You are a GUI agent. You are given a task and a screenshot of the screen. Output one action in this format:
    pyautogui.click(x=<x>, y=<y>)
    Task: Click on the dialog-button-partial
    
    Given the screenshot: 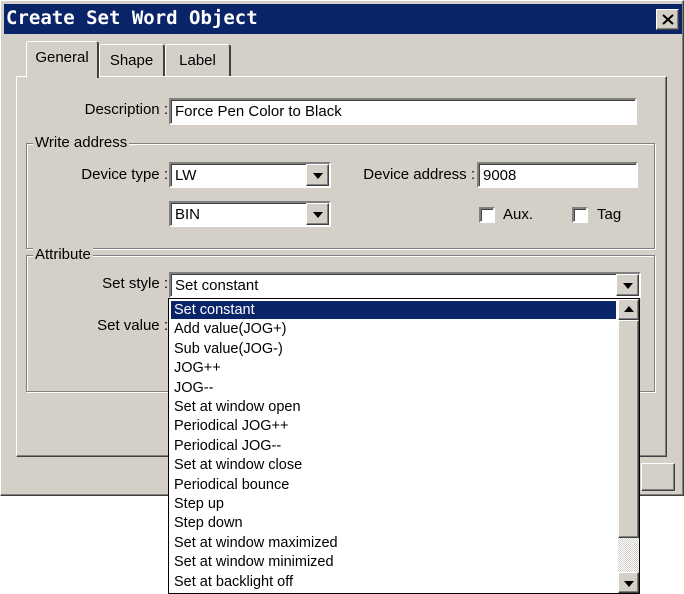 What is the action you would take?
    pyautogui.click(x=658, y=477)
    